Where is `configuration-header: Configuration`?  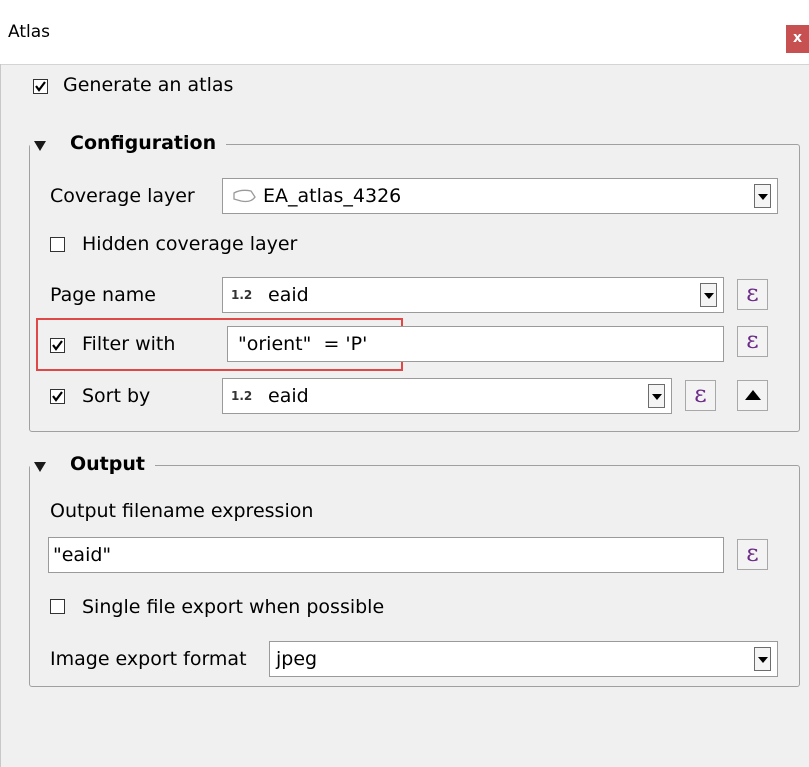
configuration-header: Configuration is located at coordinates (128, 143).